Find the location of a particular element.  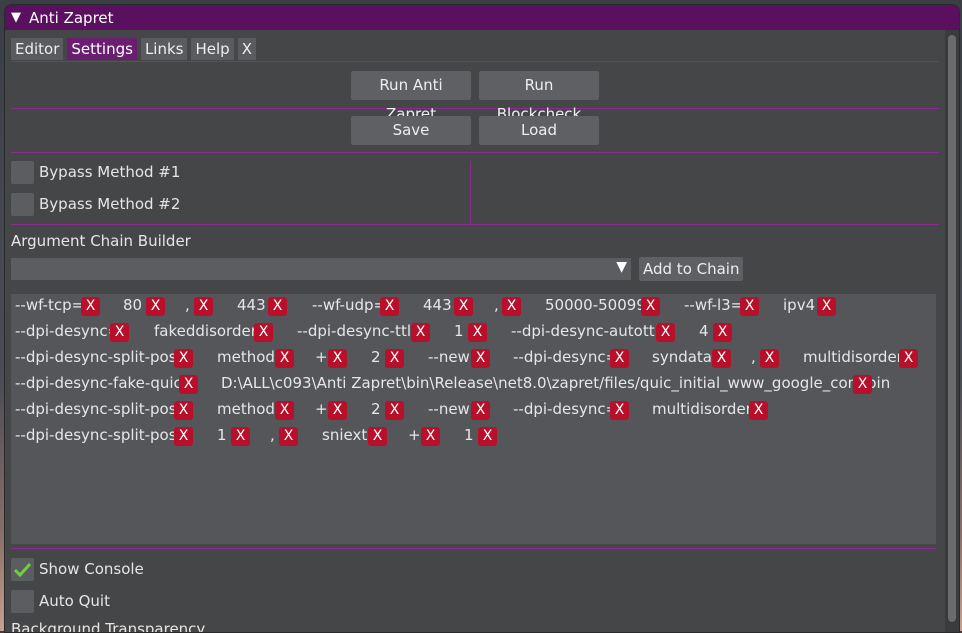

run-anti-zapret-button: Run Anti Zapret is located at coordinates (411, 97).